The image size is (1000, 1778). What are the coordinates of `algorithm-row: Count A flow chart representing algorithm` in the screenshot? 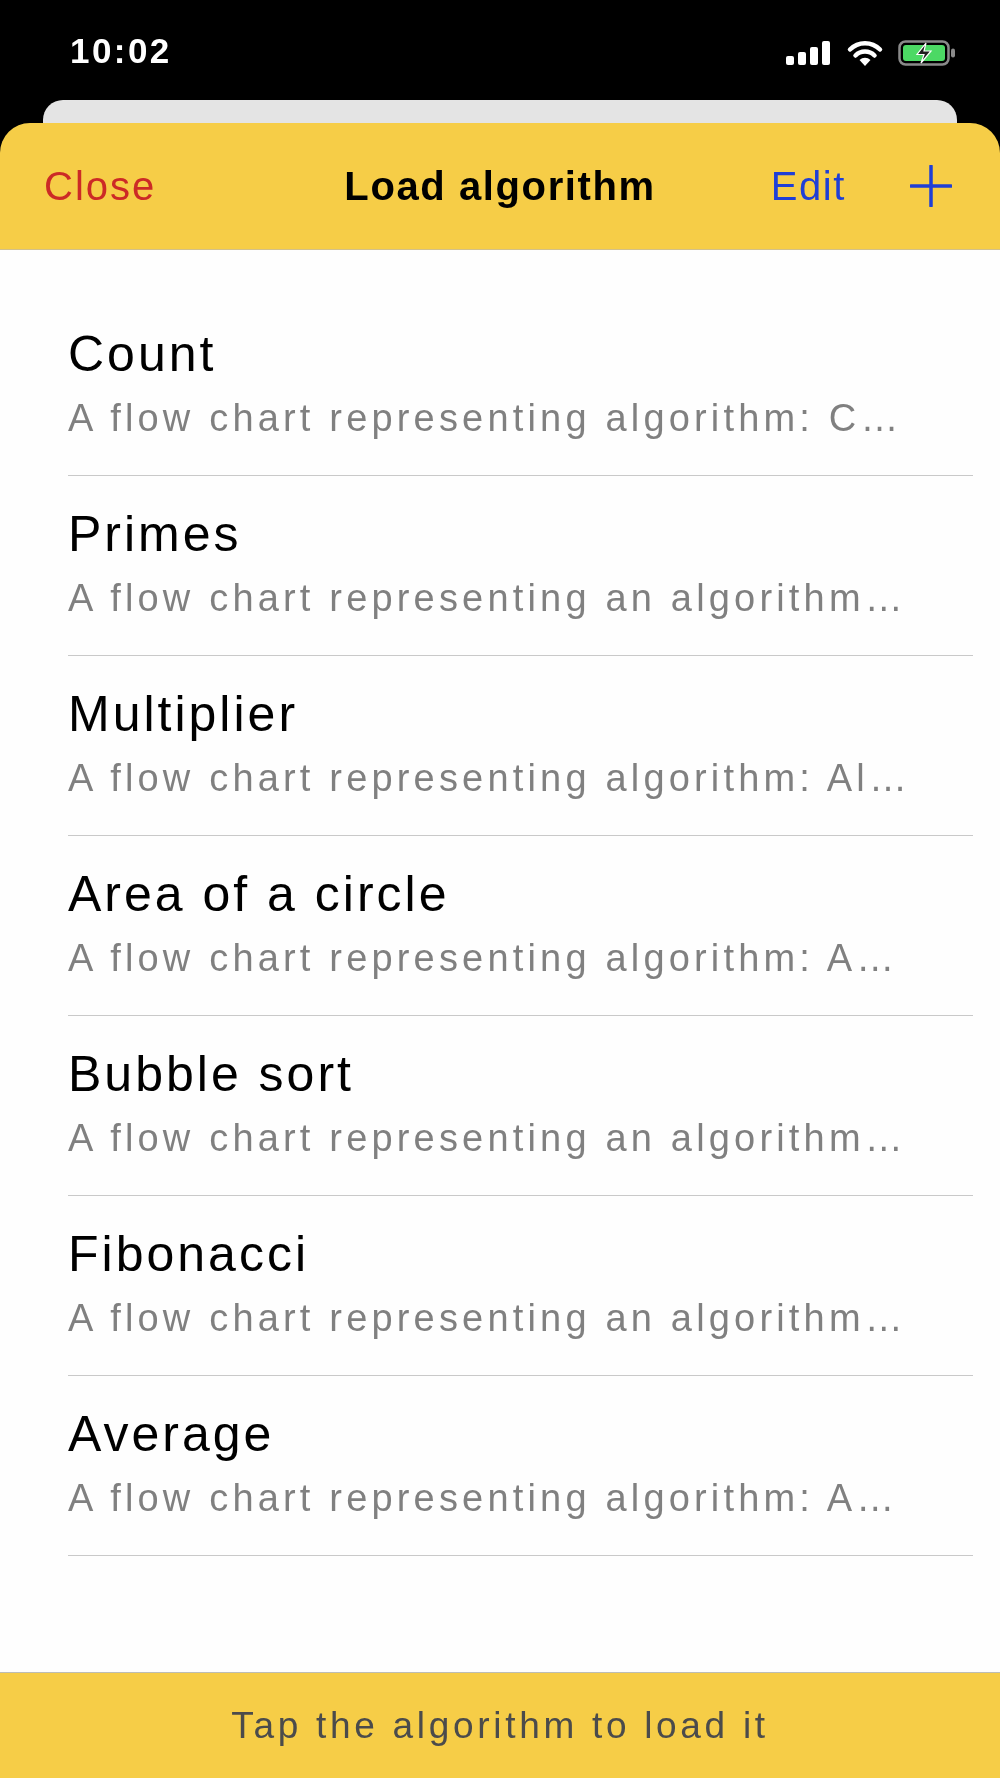 It's located at (520, 386).